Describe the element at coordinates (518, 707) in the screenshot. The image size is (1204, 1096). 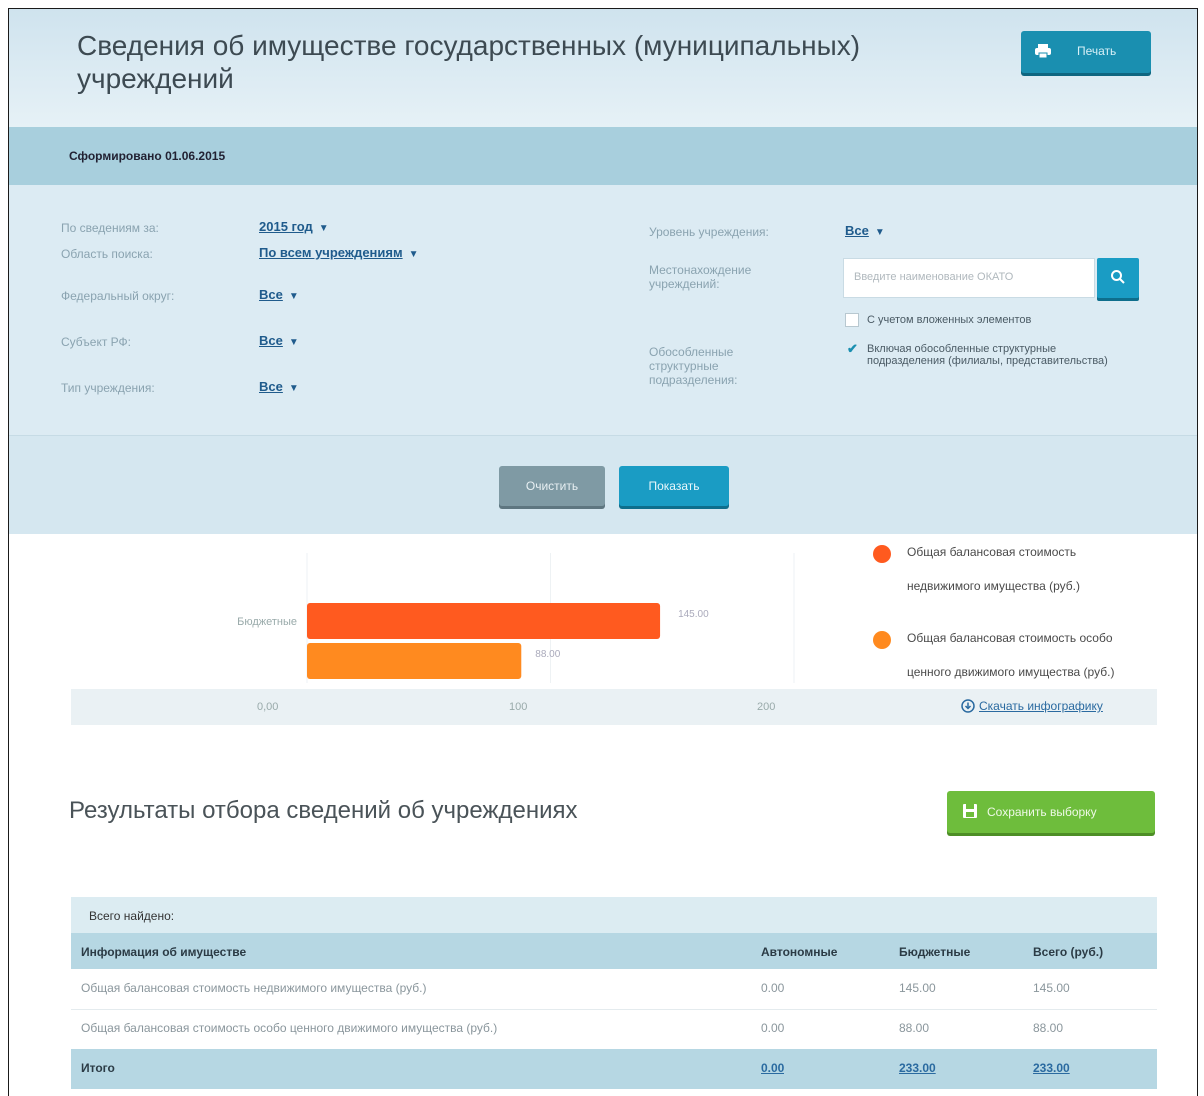
I see `x-tick-label: 100` at that location.